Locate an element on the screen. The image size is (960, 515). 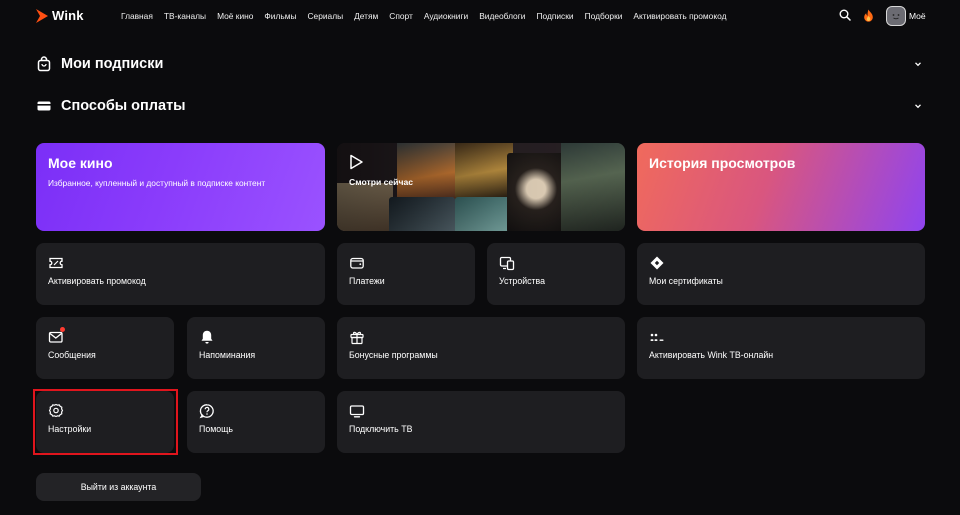
reminders-label: Напоминания is located at coordinates (227, 355).